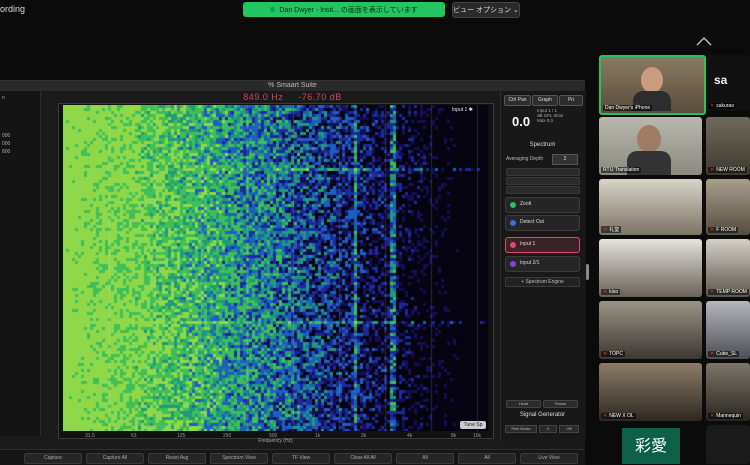  What do you see at coordinates (621, 170) in the screenshot?
I see `participant-name: RTIJ Translation` at bounding box center [621, 170].